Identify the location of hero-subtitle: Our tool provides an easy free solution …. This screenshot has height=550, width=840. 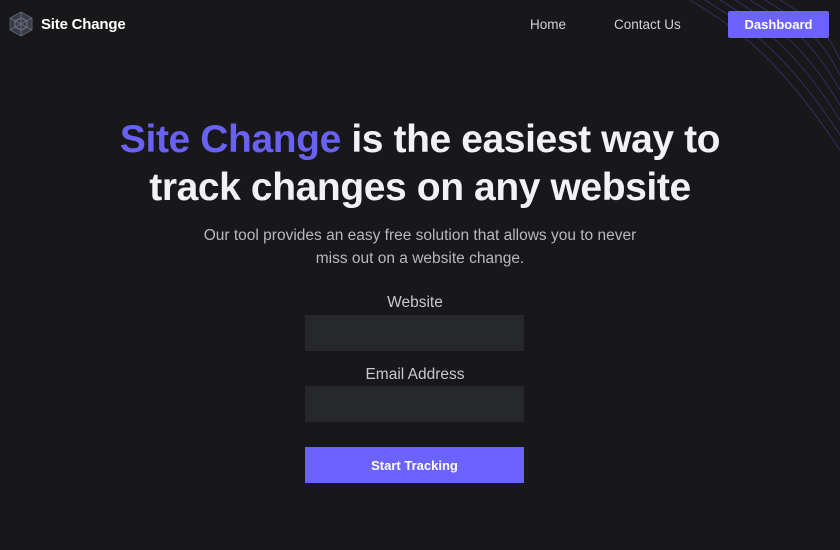
(420, 247).